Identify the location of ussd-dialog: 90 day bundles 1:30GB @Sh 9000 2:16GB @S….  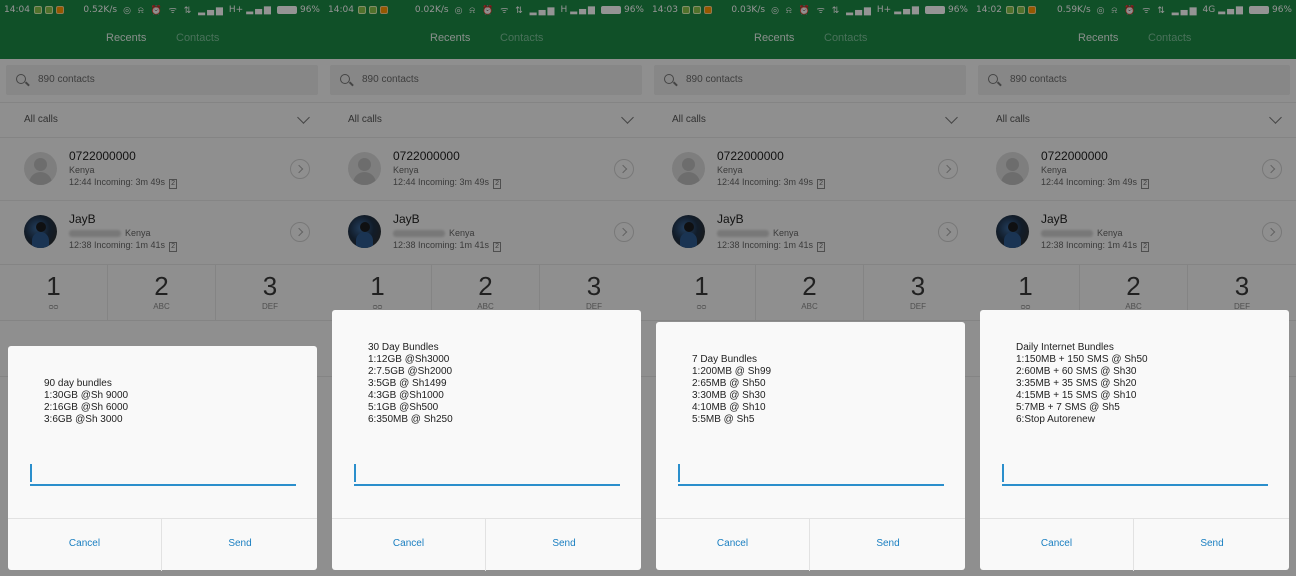
(162, 458).